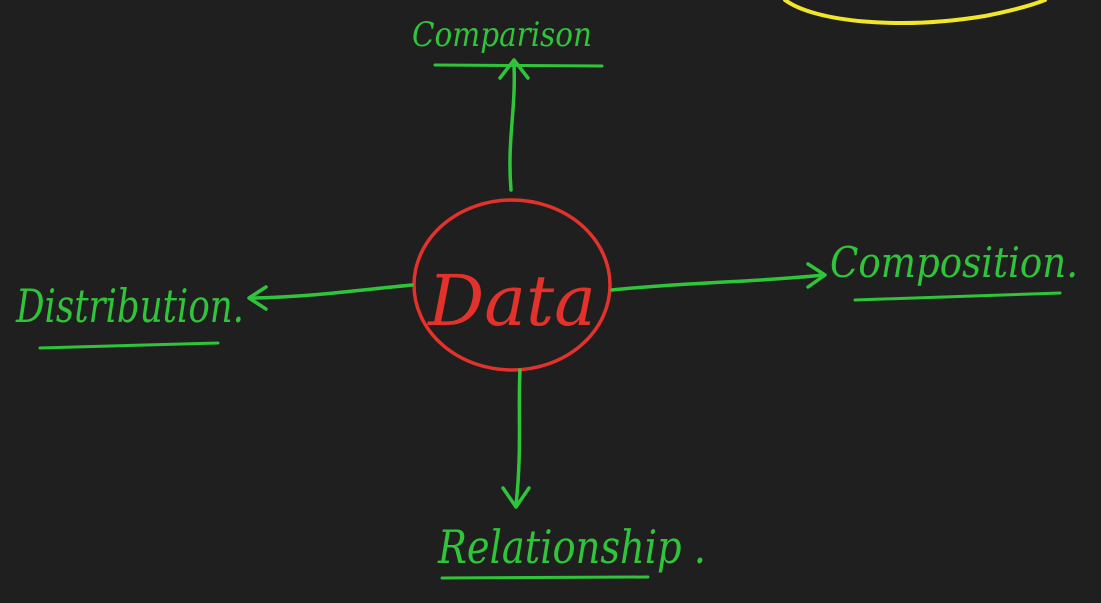  I want to click on arrow-right-line, so click(717, 282).